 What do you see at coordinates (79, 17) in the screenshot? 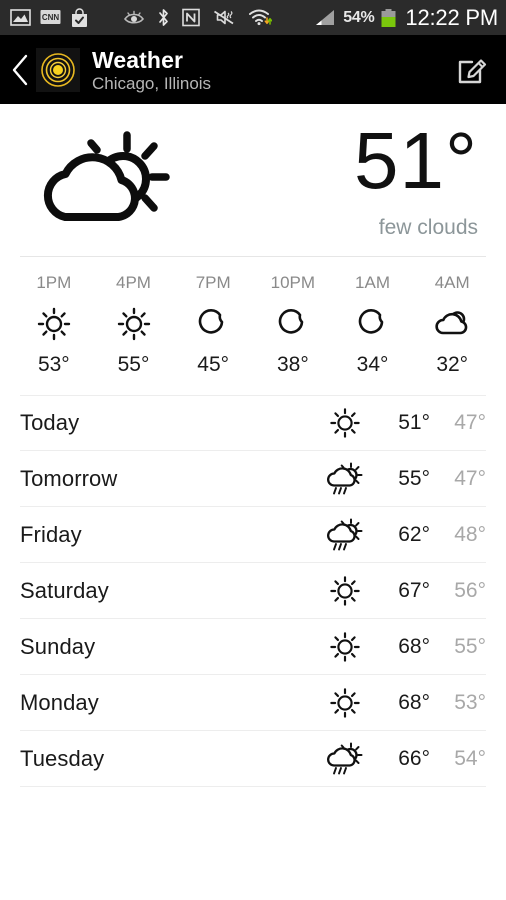
I see `play-store-bag-icon` at bounding box center [79, 17].